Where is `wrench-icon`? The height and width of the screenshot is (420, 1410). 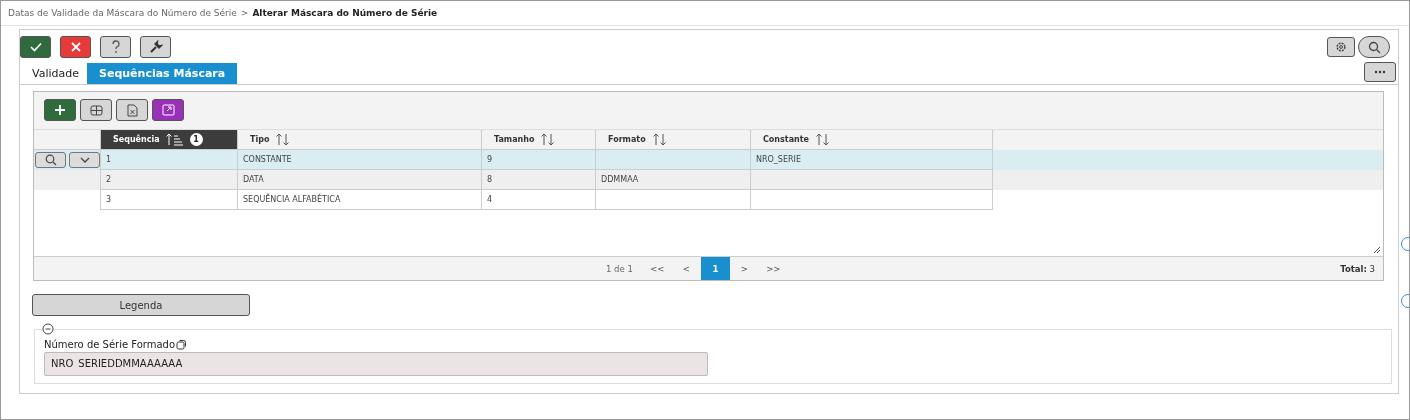 wrench-icon is located at coordinates (155, 47).